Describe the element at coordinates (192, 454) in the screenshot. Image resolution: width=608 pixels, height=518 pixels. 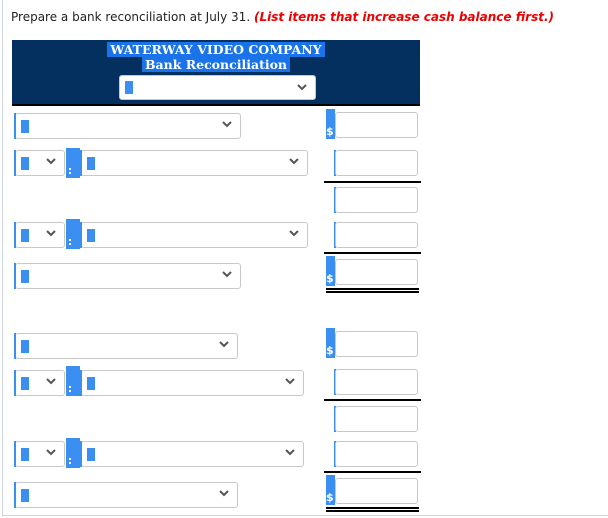
I see `row-9-label-select` at that location.